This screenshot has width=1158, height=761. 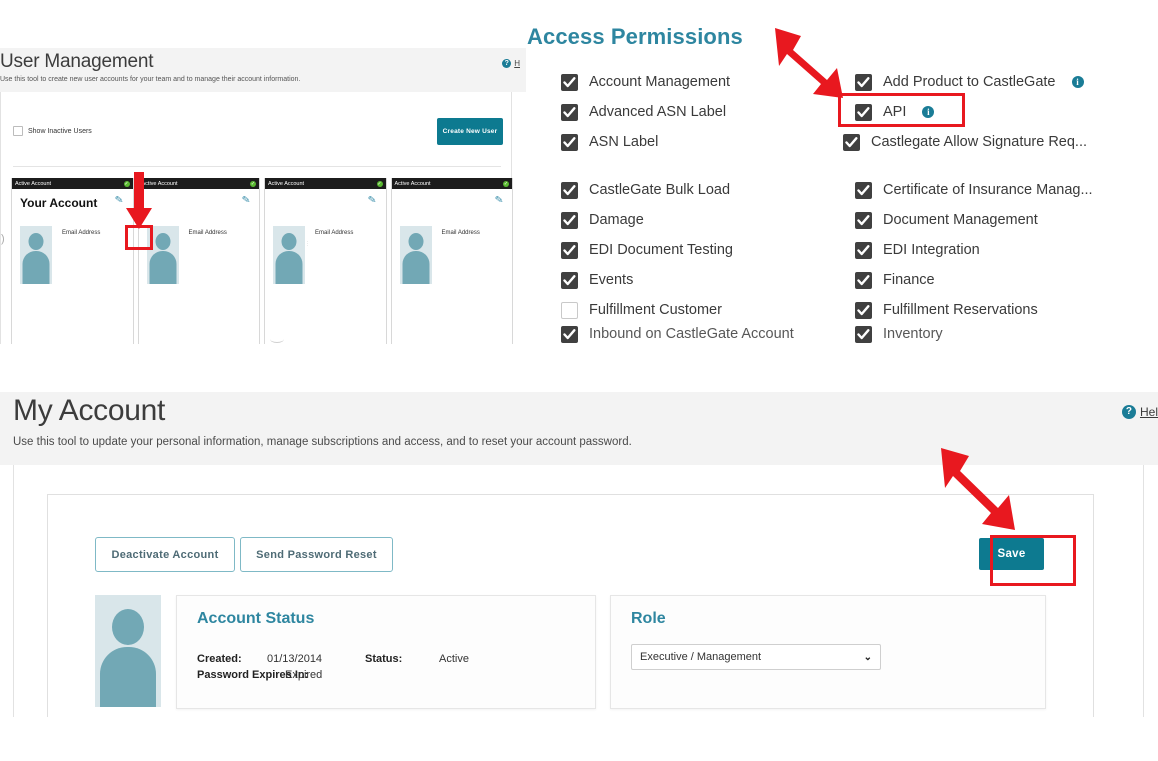 I want to click on permission-label: Account Management, so click(x=660, y=82).